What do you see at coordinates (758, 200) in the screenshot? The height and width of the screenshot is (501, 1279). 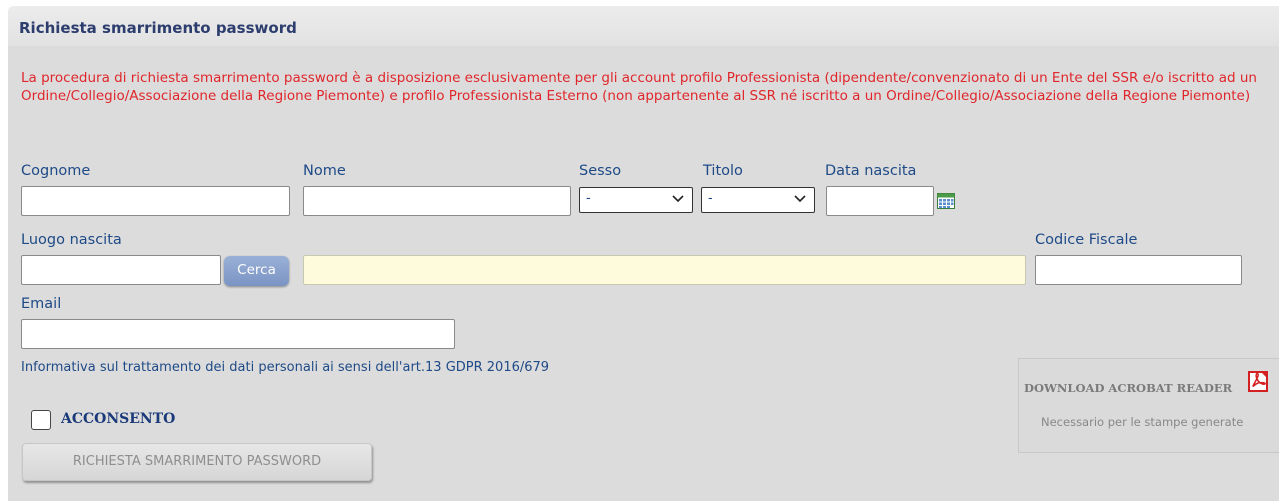 I see `titolo-select: -` at bounding box center [758, 200].